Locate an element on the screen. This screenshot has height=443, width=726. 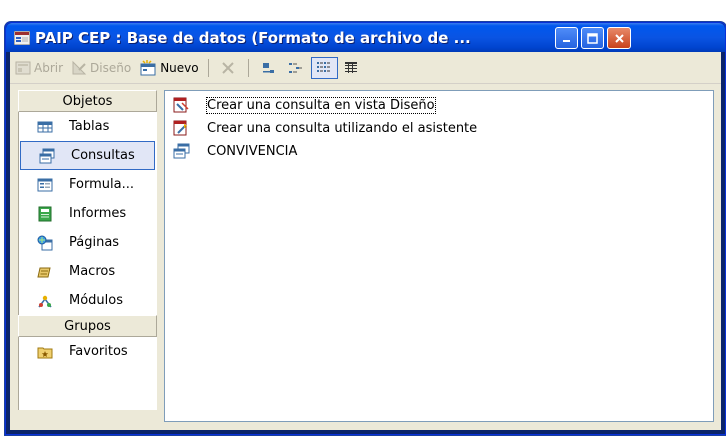
large-icons-view-button is located at coordinates (269, 68).